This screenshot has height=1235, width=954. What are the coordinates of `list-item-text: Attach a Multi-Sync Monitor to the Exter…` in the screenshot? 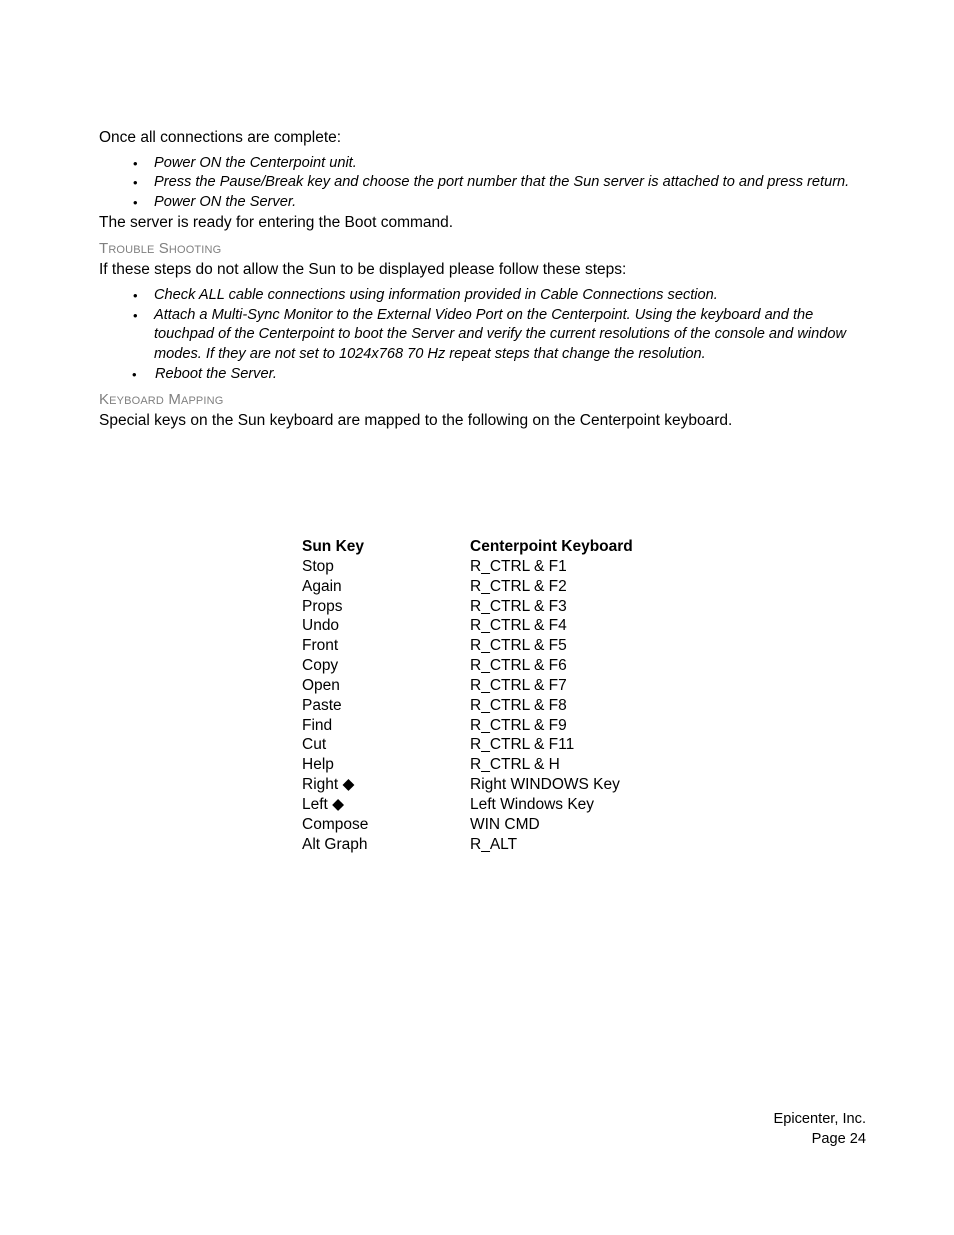 It's located at (500, 334).